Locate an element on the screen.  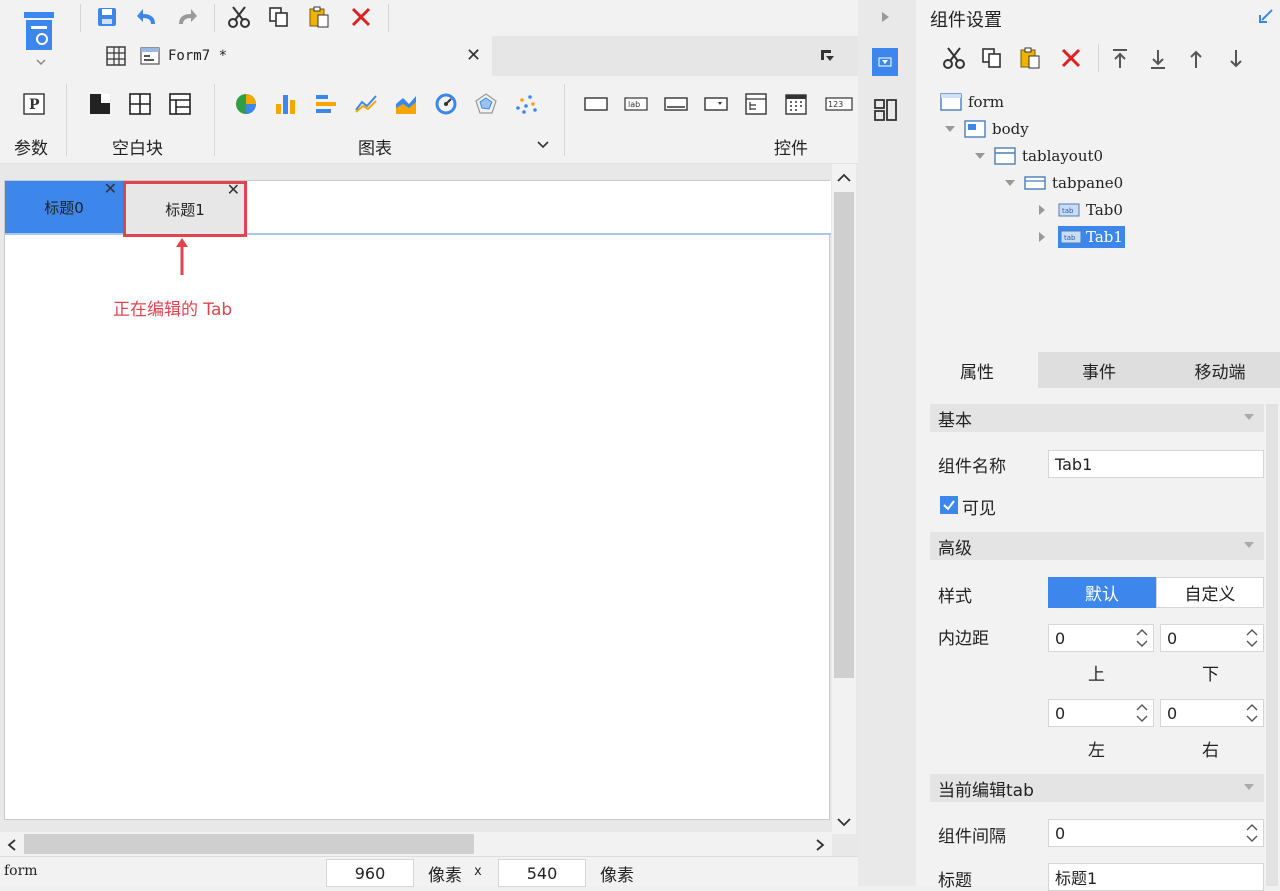
scroll-right-icon is located at coordinates (820, 845).